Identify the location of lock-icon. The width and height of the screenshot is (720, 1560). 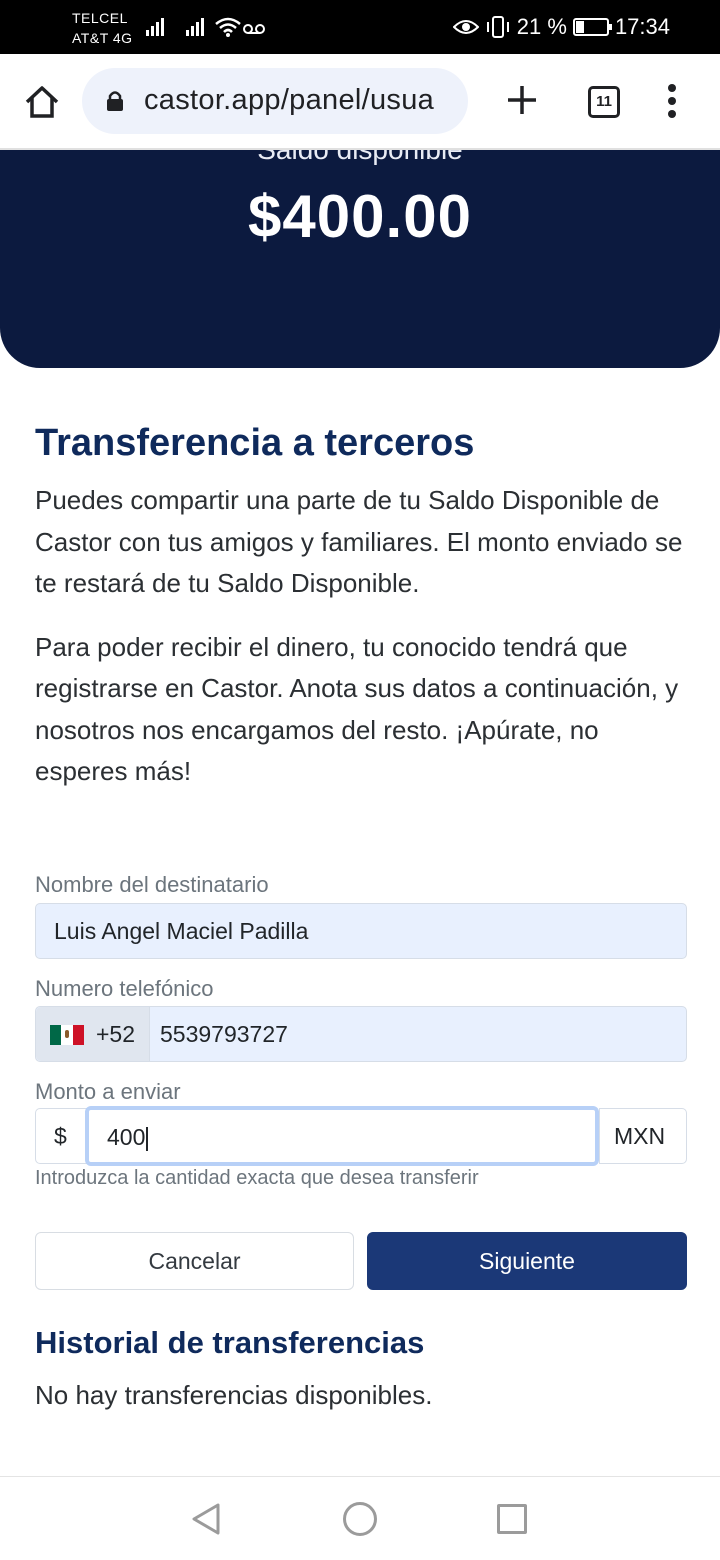
(115, 101).